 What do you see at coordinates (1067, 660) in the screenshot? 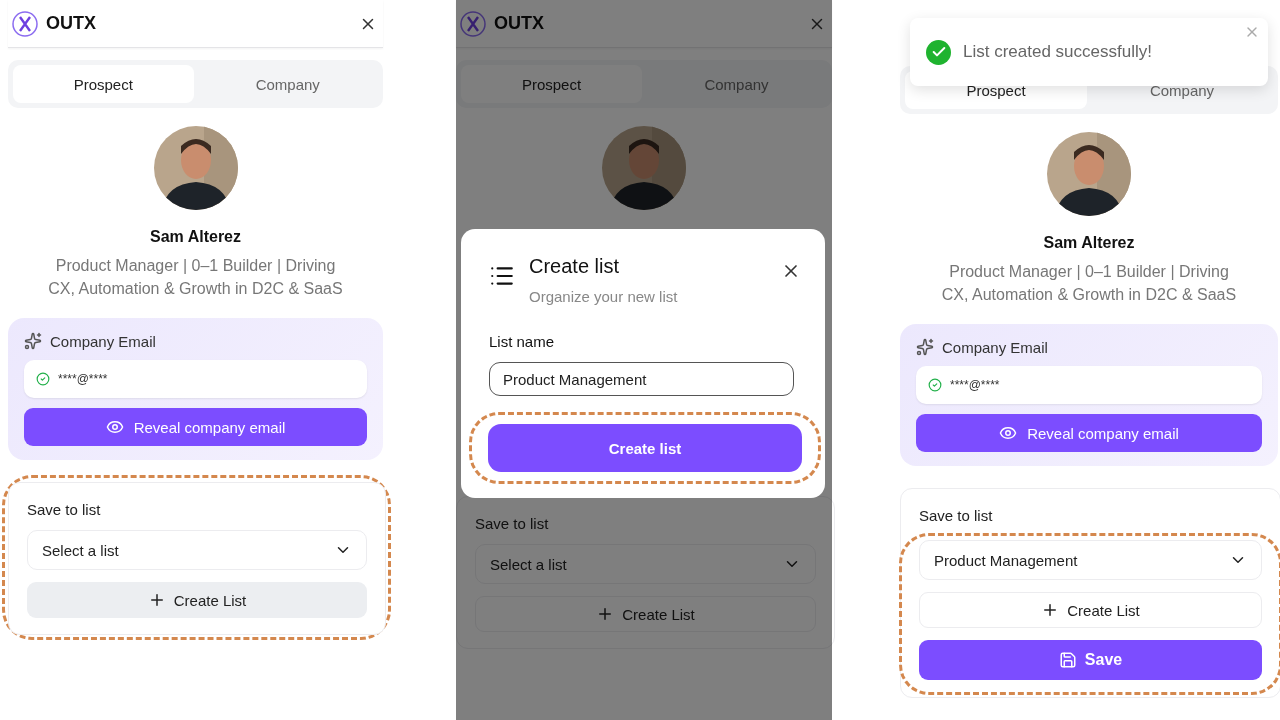
I see `save-icon` at bounding box center [1067, 660].